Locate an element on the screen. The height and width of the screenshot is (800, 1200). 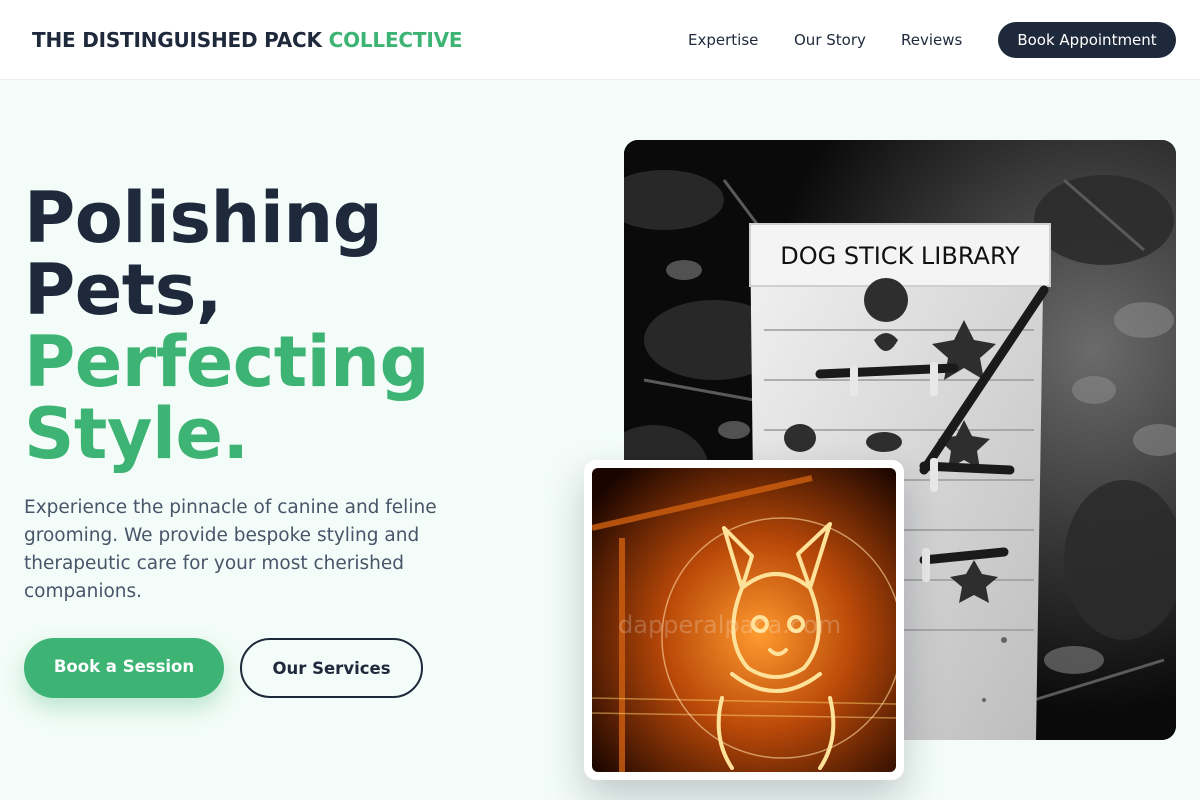
nav-link-our-story: Our Story is located at coordinates (830, 40).